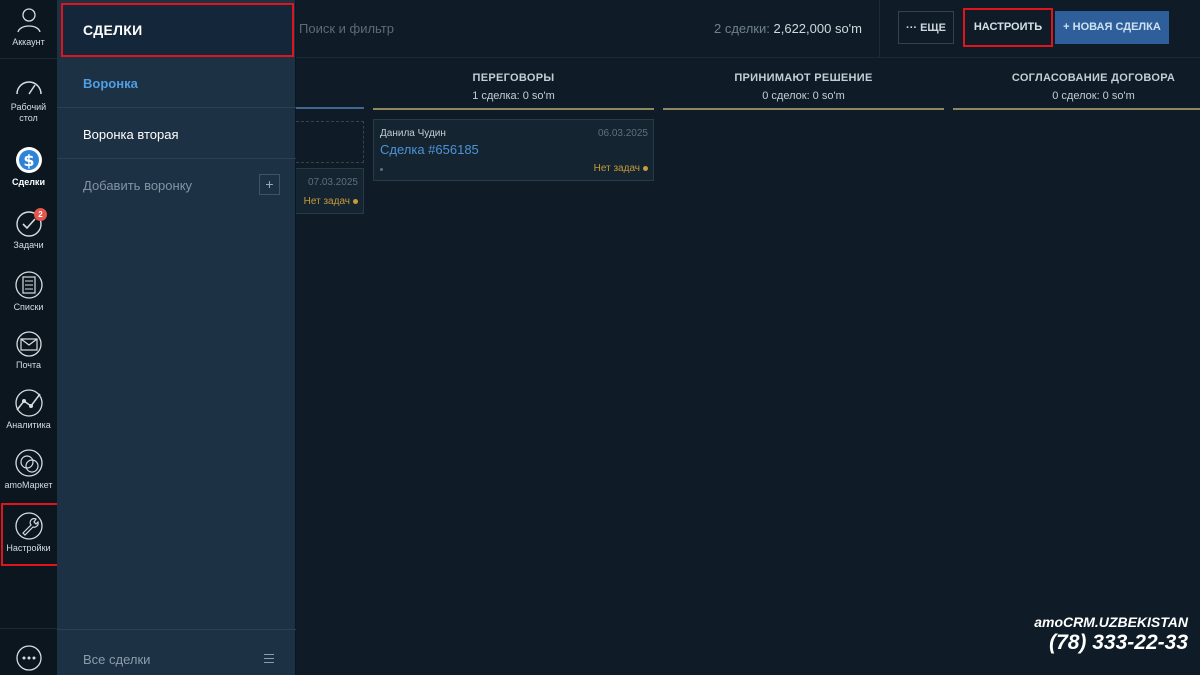 The image size is (1200, 675). Describe the element at coordinates (28, 229) in the screenshot. I see `sidebar-item-tasks: 2 Задачи` at that location.